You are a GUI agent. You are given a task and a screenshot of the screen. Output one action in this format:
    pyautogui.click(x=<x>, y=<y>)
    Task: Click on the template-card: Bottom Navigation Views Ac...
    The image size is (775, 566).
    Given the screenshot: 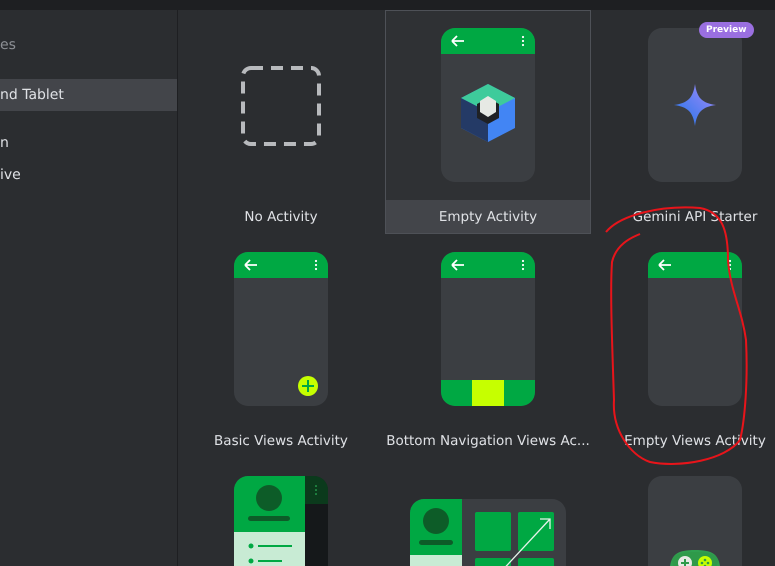 What is the action you would take?
    pyautogui.click(x=488, y=346)
    